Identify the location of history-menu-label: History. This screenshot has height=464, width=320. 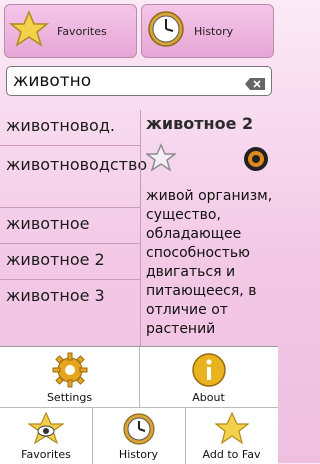
(138, 454).